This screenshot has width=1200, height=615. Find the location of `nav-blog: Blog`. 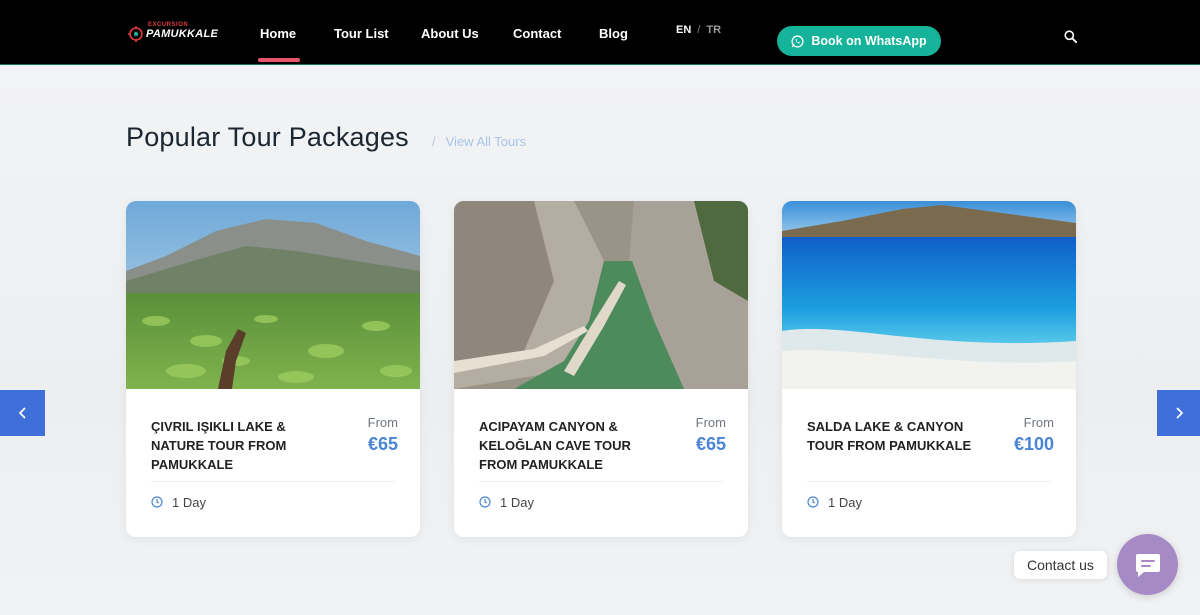

nav-blog: Blog is located at coordinates (613, 33).